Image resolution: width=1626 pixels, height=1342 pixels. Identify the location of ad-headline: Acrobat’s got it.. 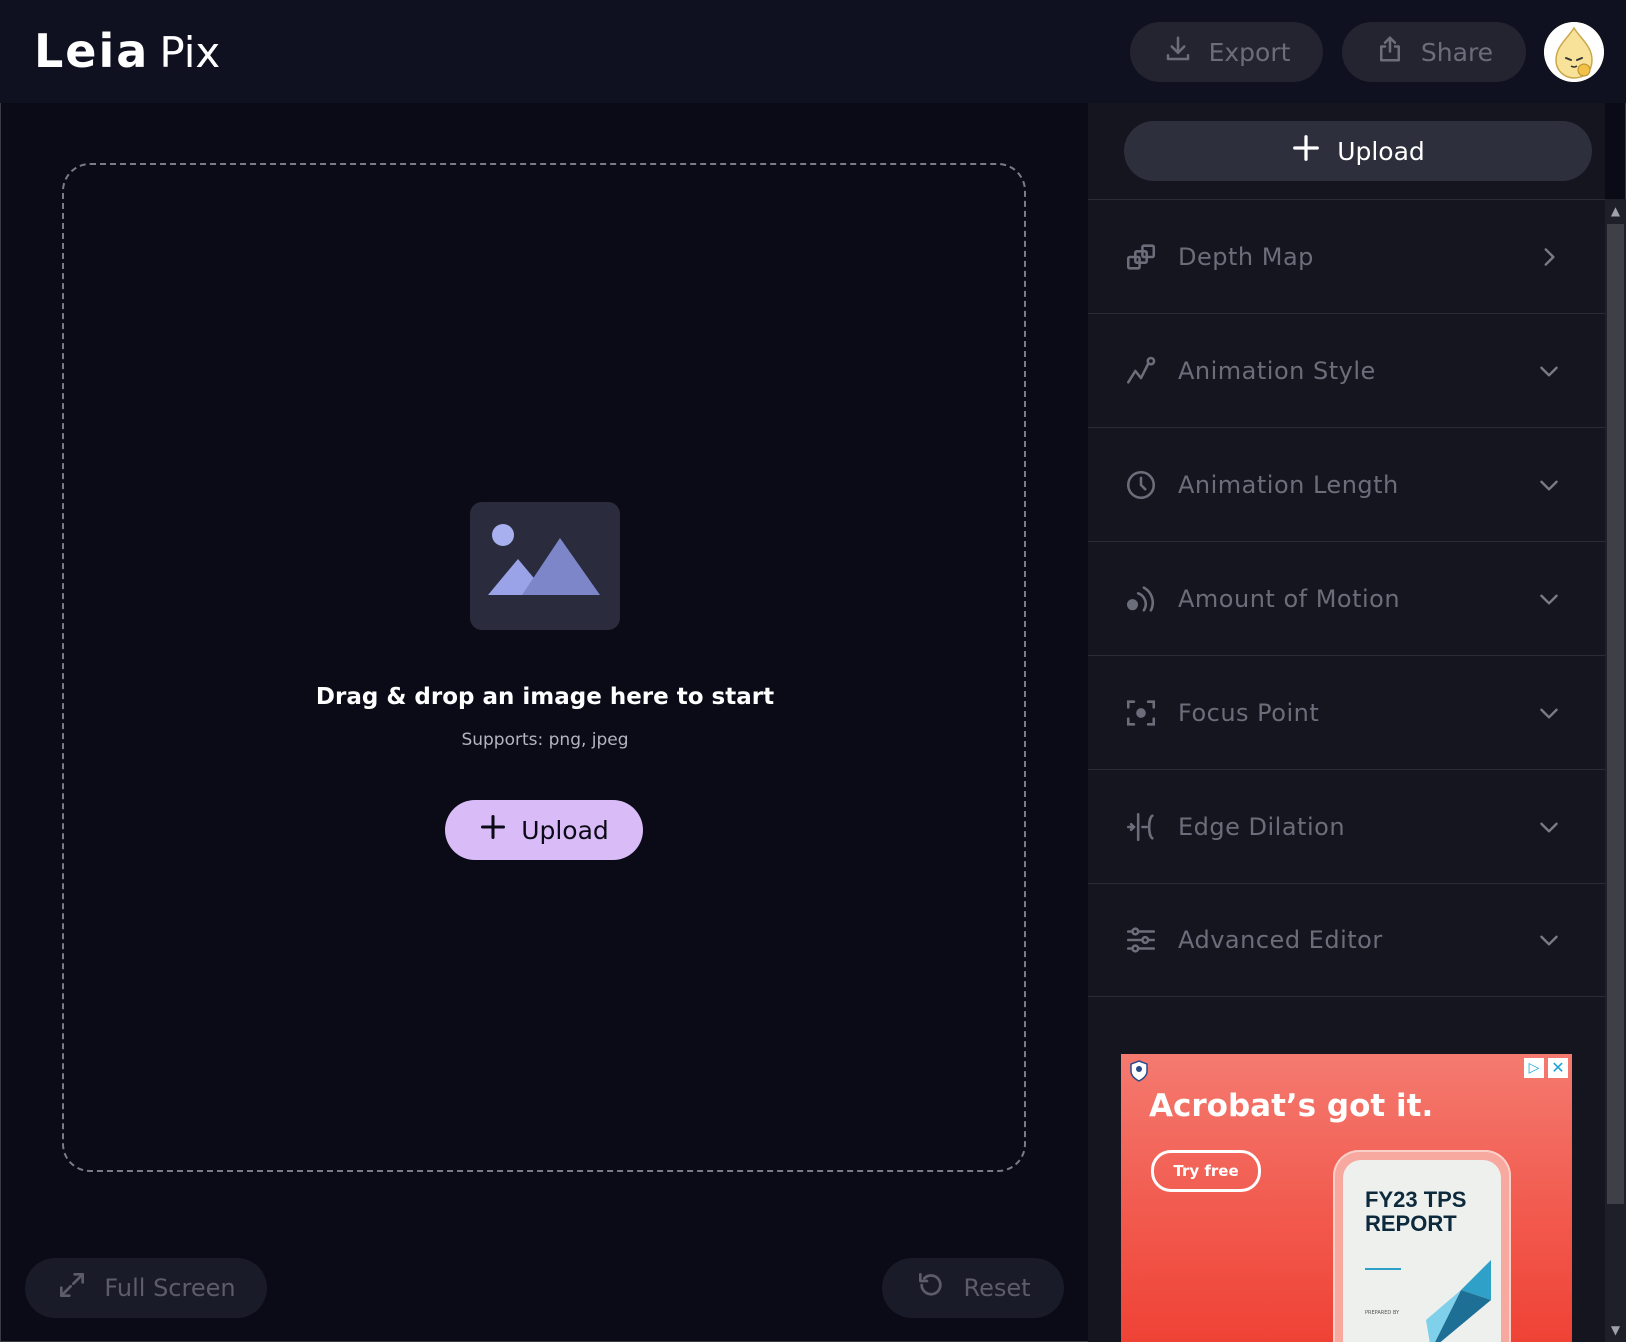
(1291, 1106).